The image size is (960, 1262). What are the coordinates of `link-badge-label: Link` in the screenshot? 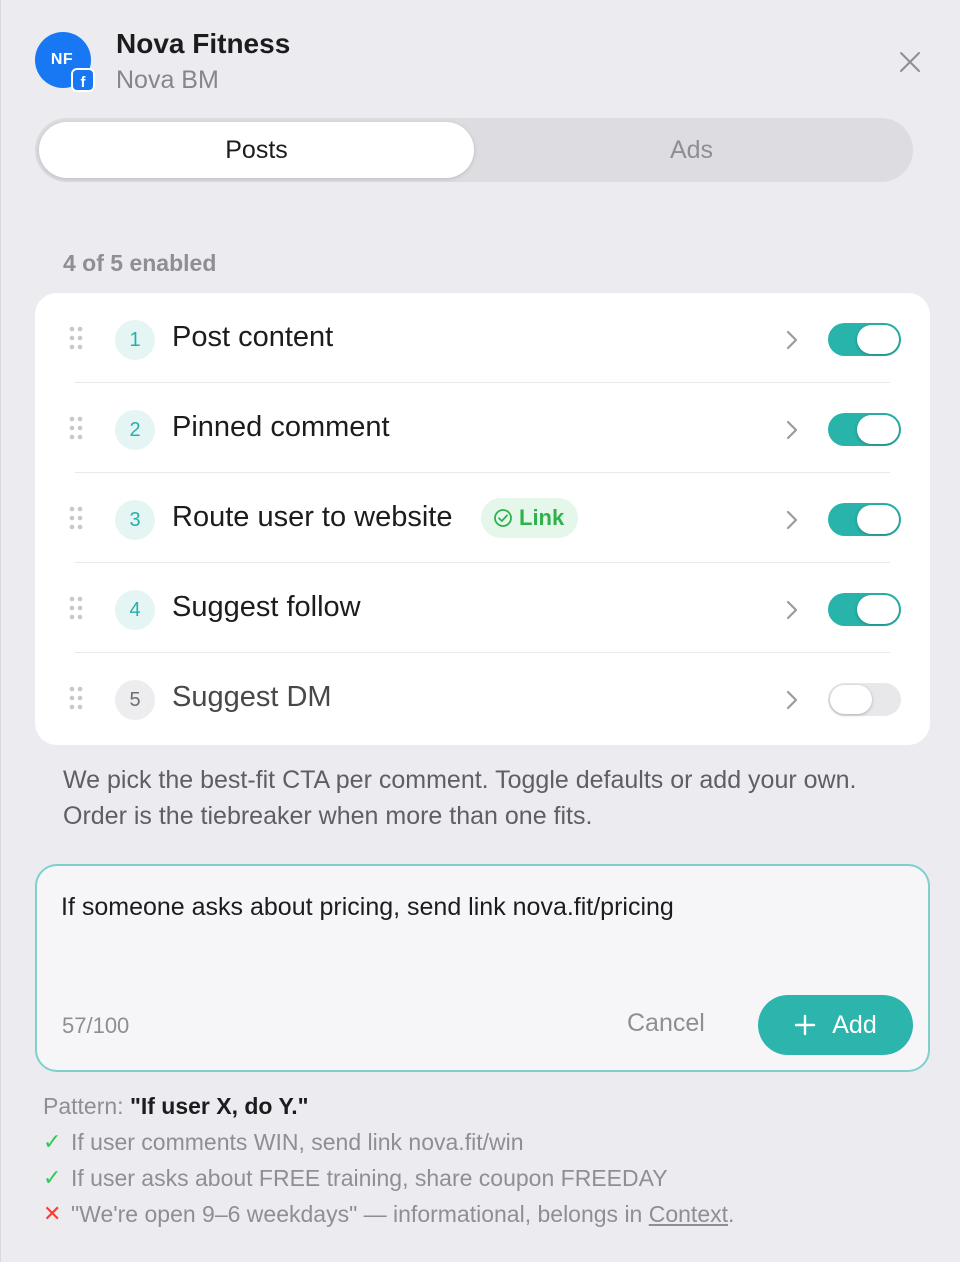 It's located at (542, 517).